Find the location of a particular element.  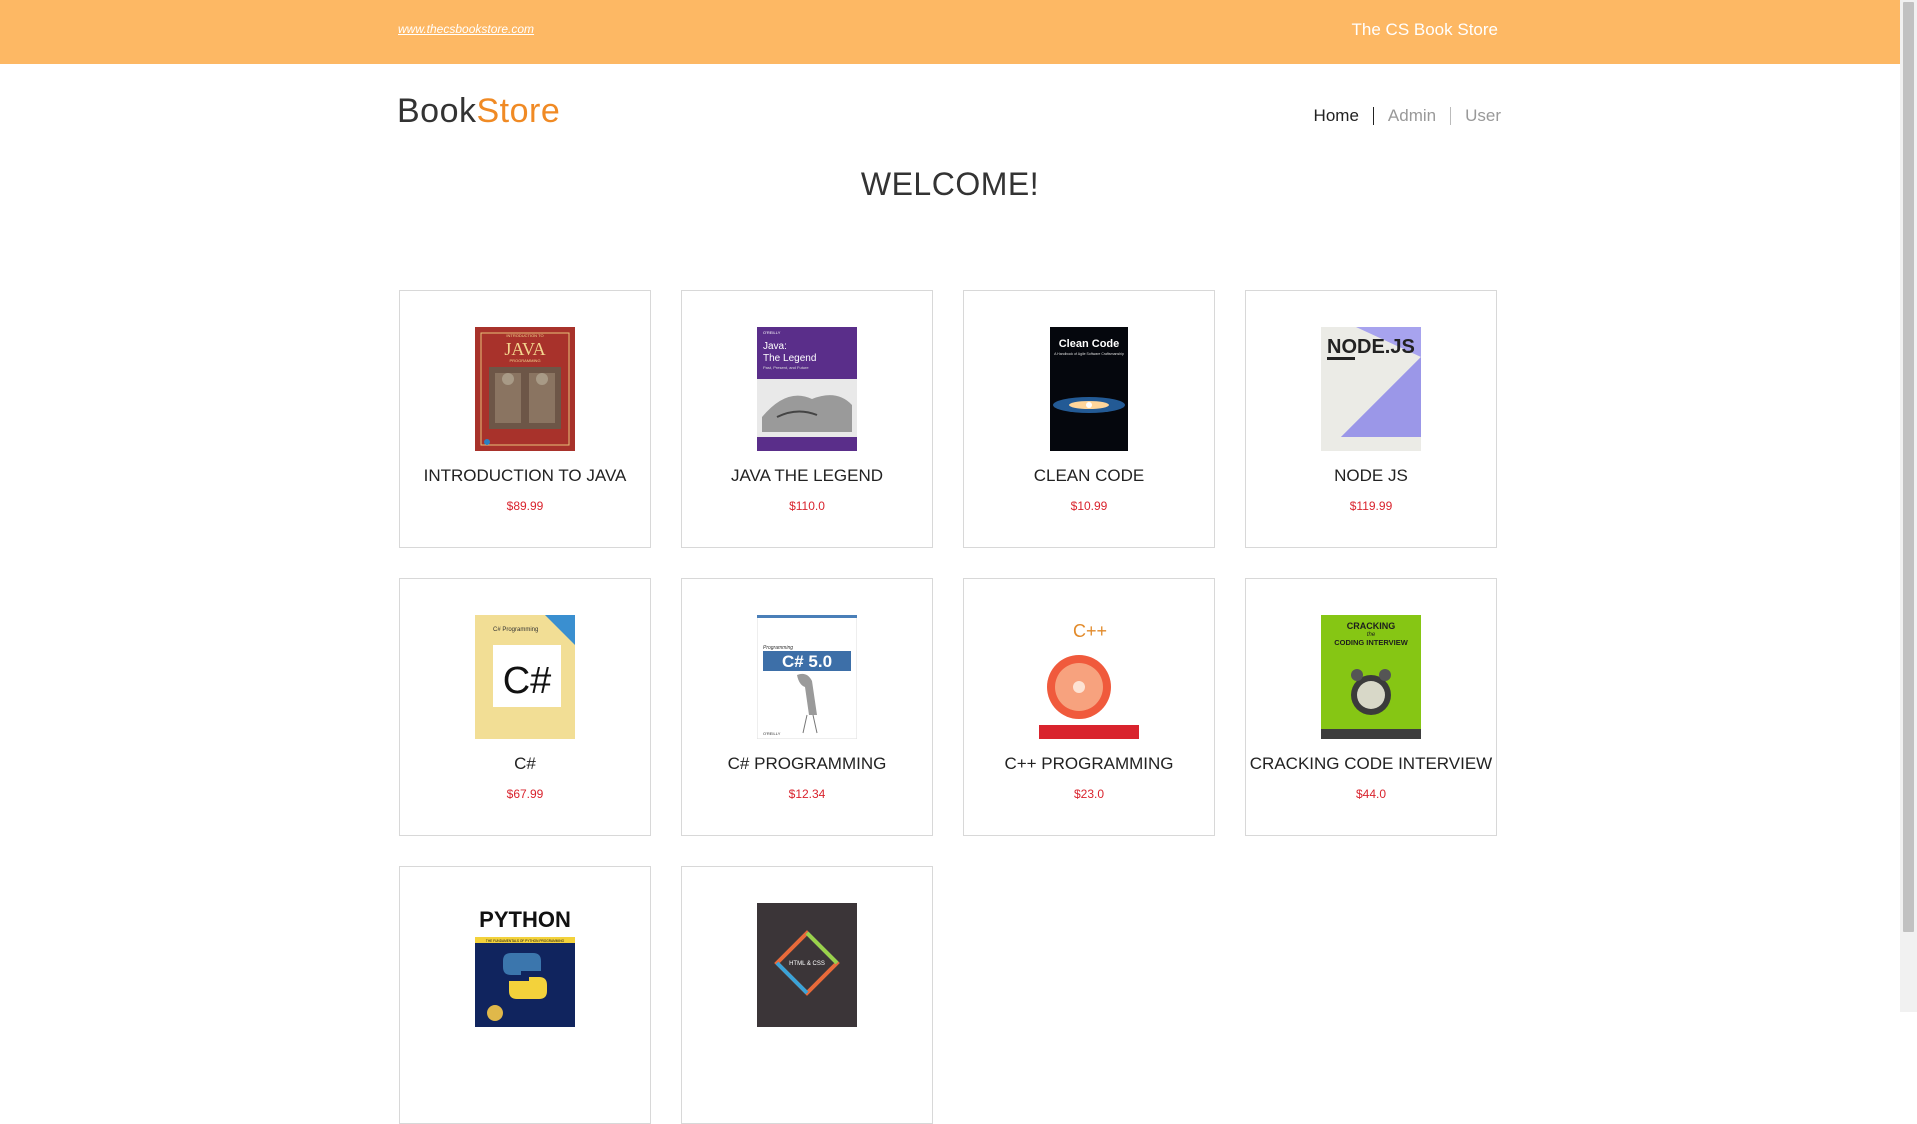

vertical-scrollbar is located at coordinates (1908, 506).